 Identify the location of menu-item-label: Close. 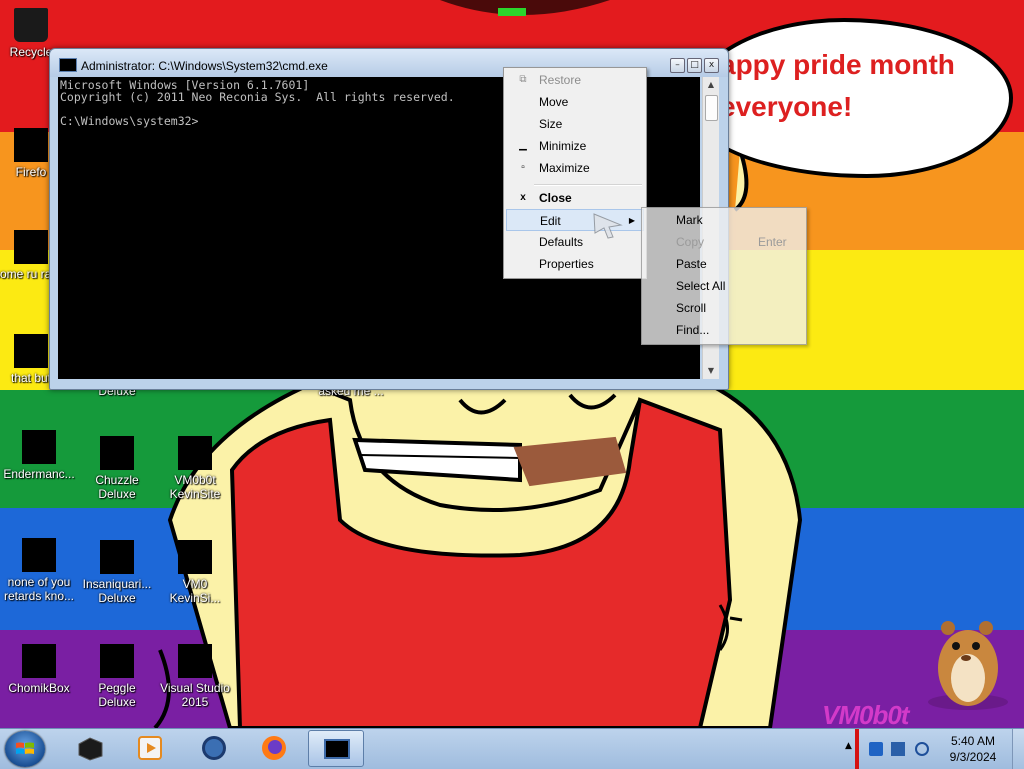
(555, 198).